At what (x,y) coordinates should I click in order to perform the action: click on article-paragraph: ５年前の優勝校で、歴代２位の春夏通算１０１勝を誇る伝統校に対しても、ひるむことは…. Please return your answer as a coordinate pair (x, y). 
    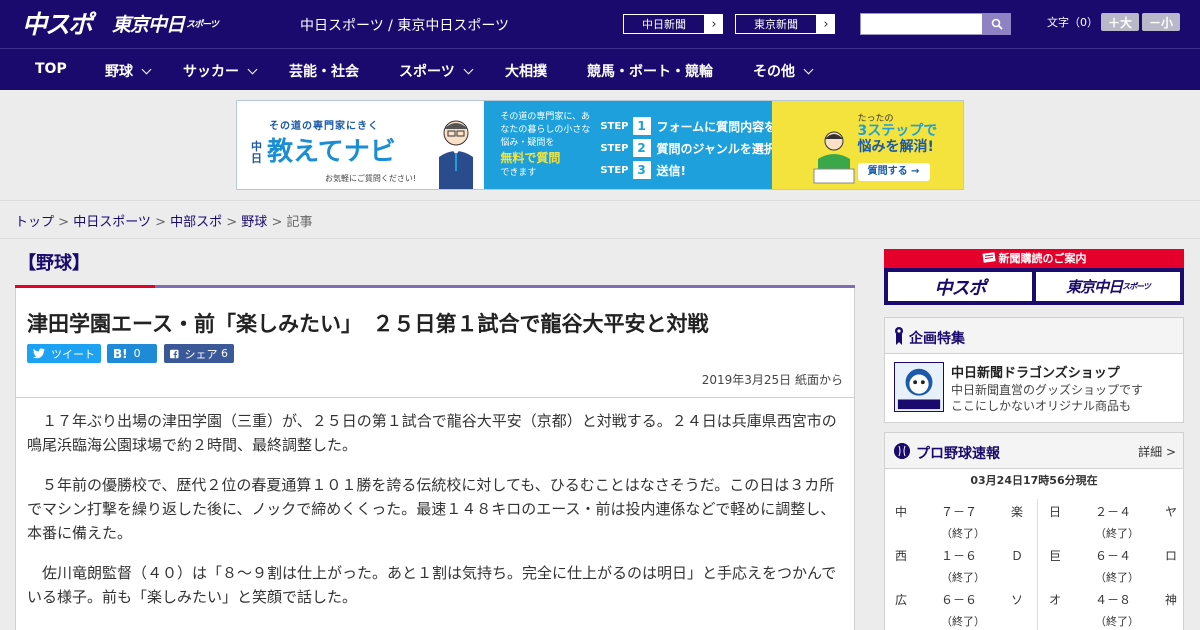
    Looking at the image, I should click on (431, 509).